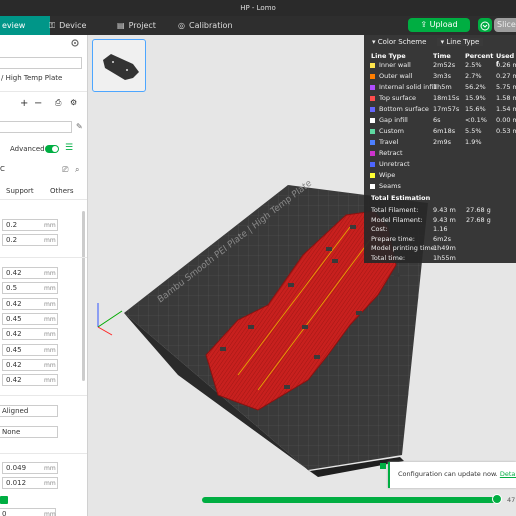 The image size is (516, 516). Describe the element at coordinates (508, 474) in the screenshot. I see `detail-link: Detail` at that location.